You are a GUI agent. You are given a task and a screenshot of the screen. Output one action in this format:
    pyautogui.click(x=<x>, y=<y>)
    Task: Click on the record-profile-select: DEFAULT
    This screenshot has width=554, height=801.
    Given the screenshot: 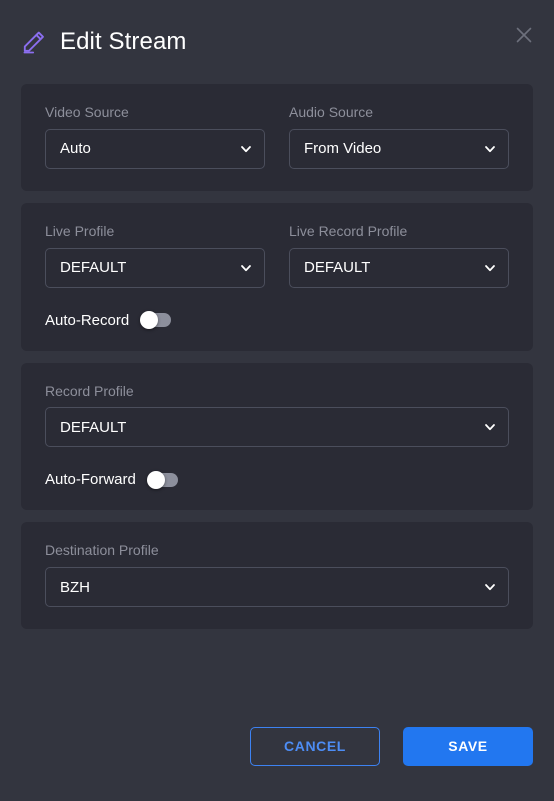 What is the action you would take?
    pyautogui.click(x=277, y=427)
    